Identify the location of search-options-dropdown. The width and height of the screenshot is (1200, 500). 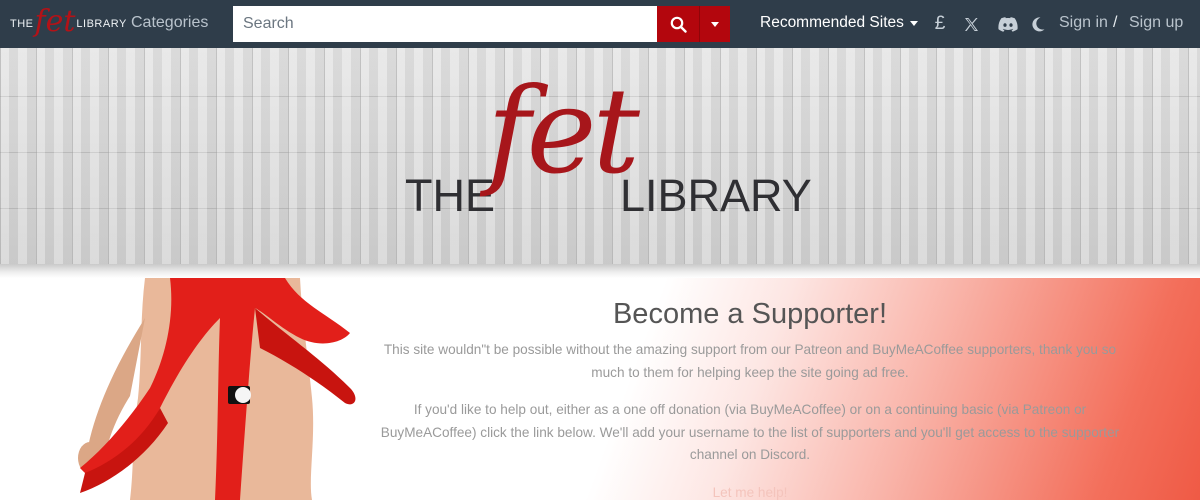
(714, 24).